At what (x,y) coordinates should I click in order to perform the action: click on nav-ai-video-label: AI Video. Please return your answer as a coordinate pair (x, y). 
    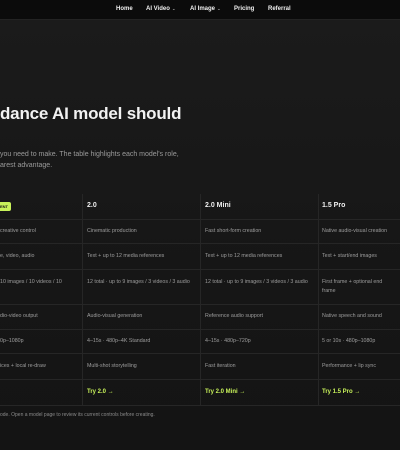
    Looking at the image, I should click on (158, 9).